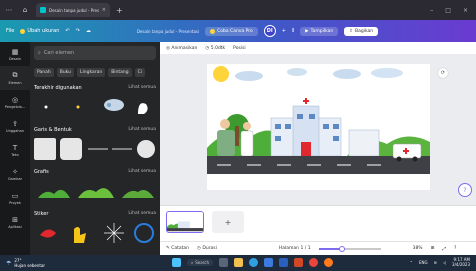 This screenshot has width=476, height=271. What do you see at coordinates (238, 262) in the screenshot?
I see `file-explorer-icon` at bounding box center [238, 262].